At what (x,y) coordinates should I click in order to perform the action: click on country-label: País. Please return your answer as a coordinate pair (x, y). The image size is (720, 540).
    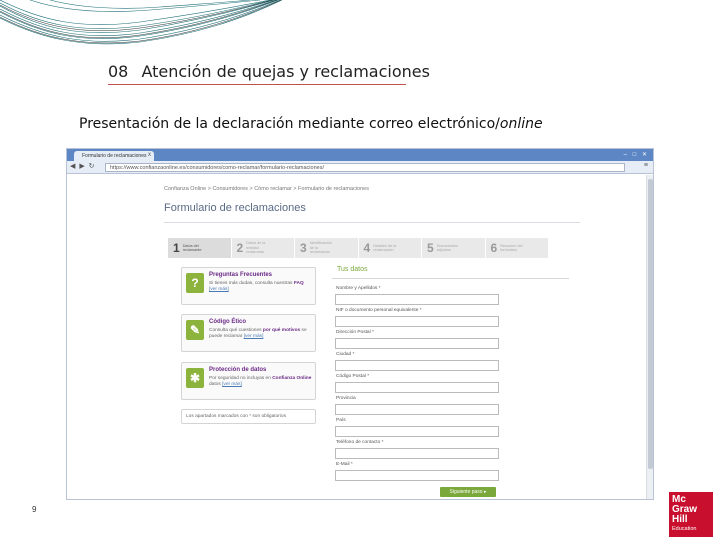
    Looking at the image, I should click on (341, 420).